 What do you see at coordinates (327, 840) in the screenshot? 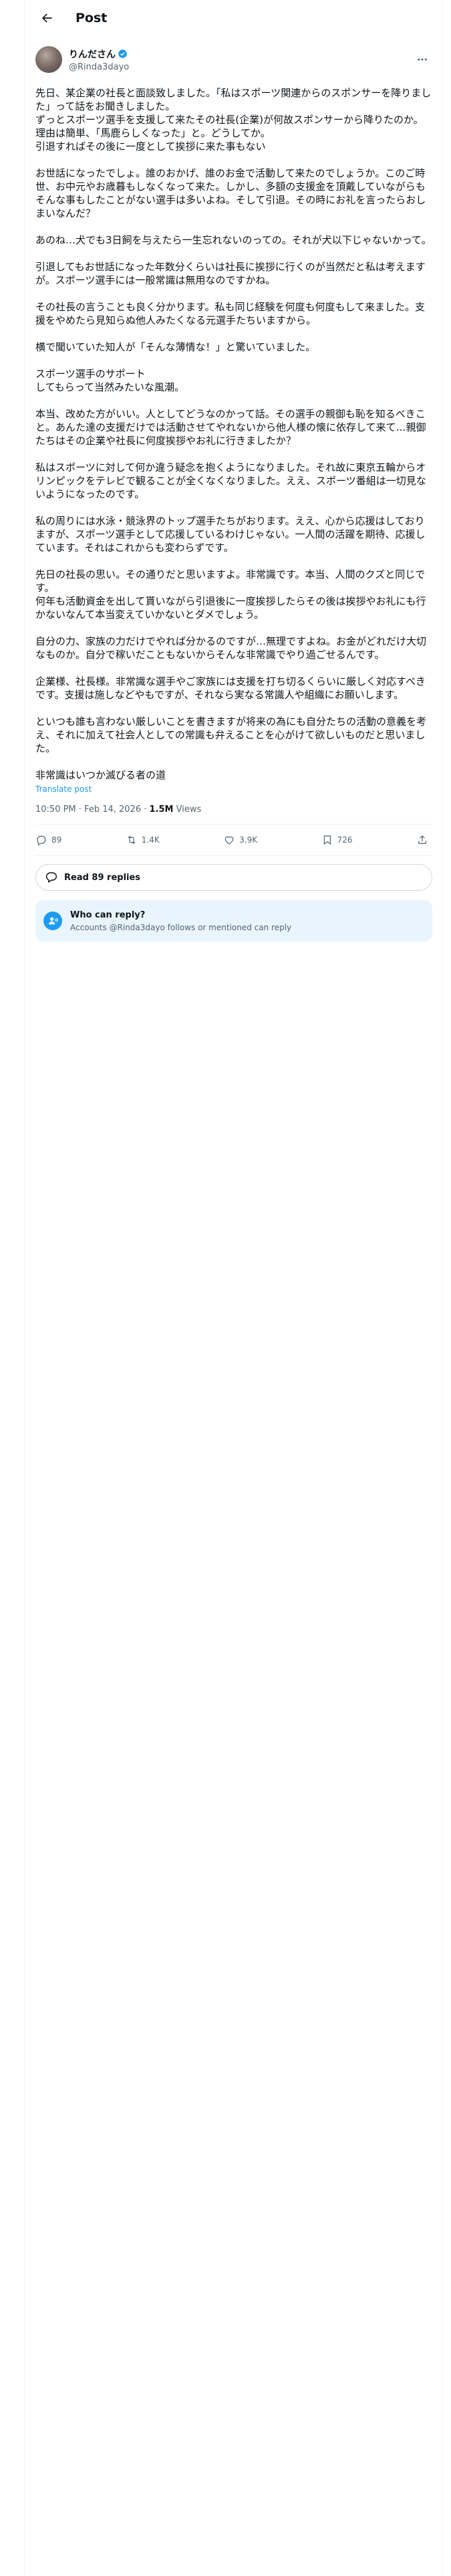
I see `bookmark-icon` at bounding box center [327, 840].